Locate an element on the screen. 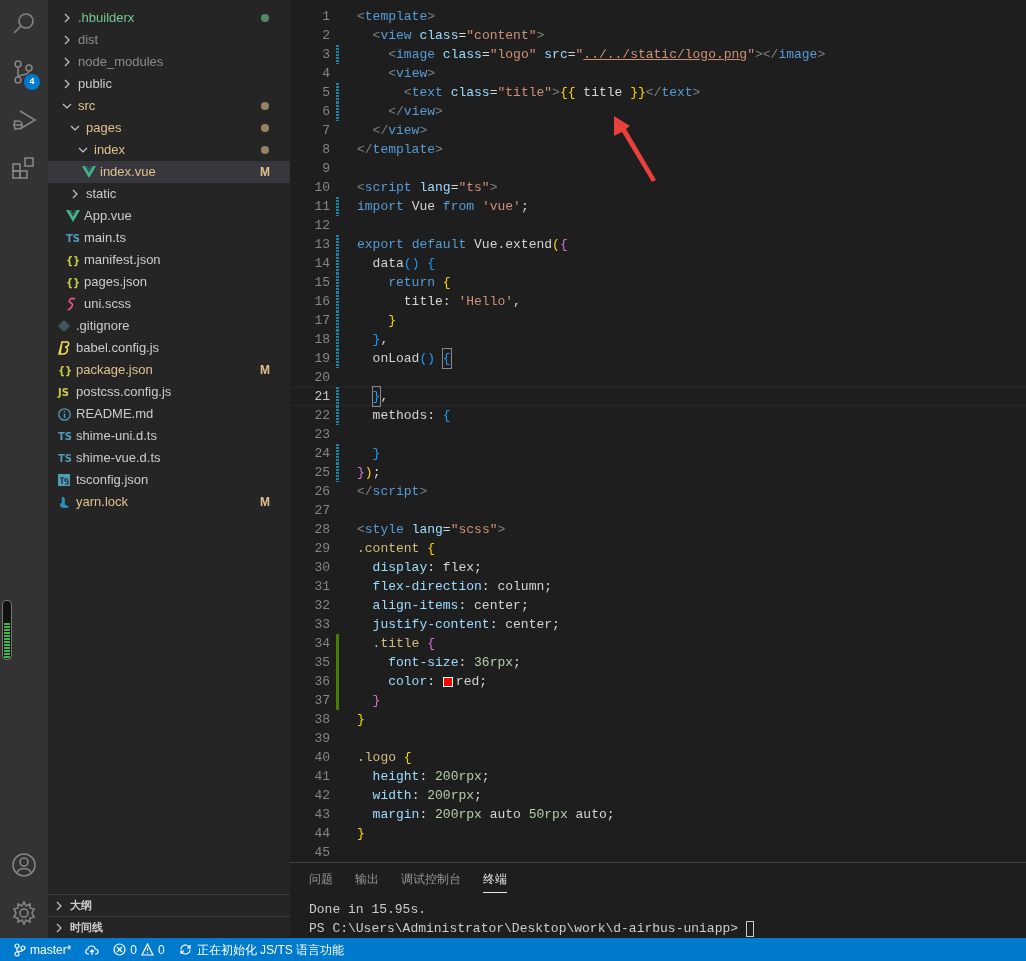 The image size is (1026, 961). vue-logo-icon is located at coordinates (73, 216).